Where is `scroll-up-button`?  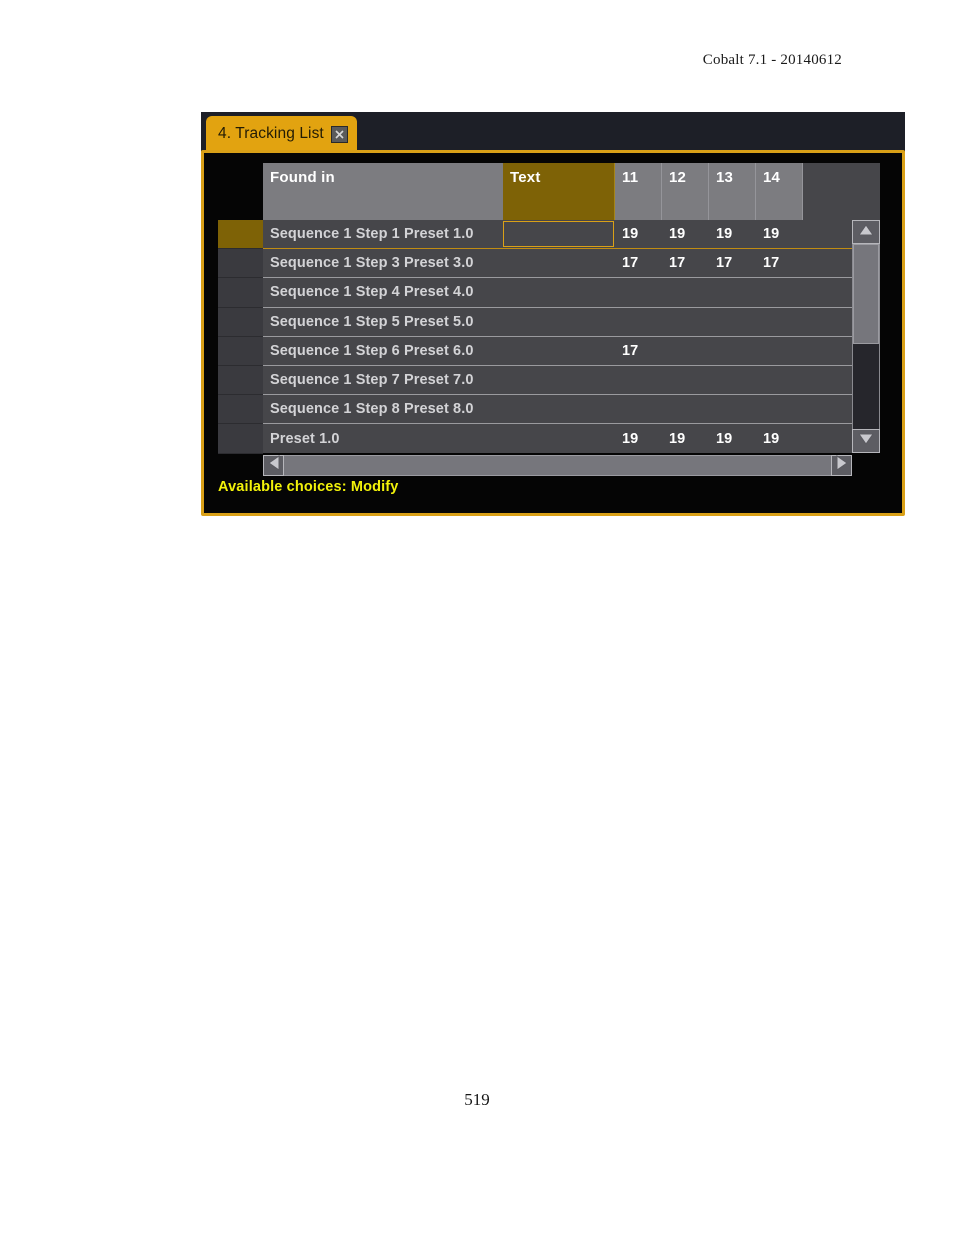 scroll-up-button is located at coordinates (866, 232).